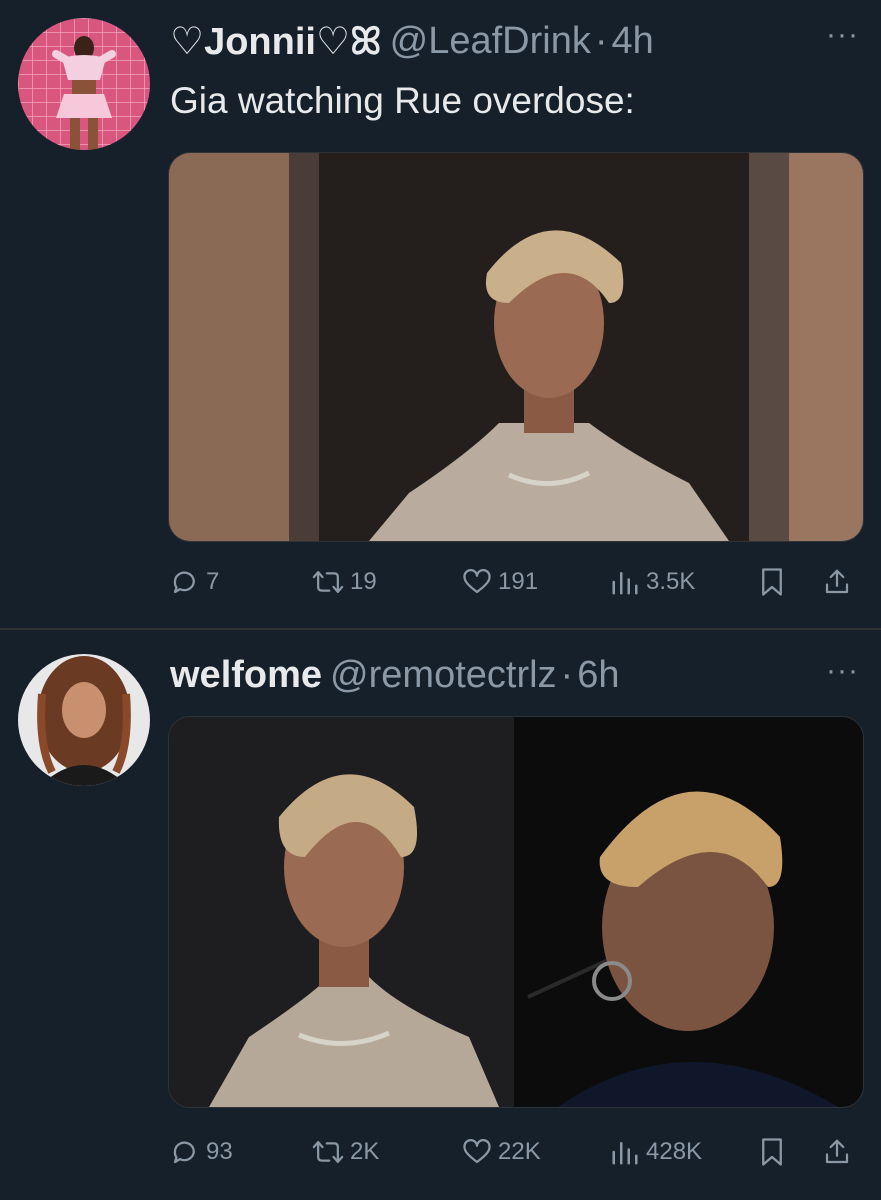  What do you see at coordinates (276, 41) in the screenshot?
I see `display-name: ♡Jonnii♡ꕤ` at bounding box center [276, 41].